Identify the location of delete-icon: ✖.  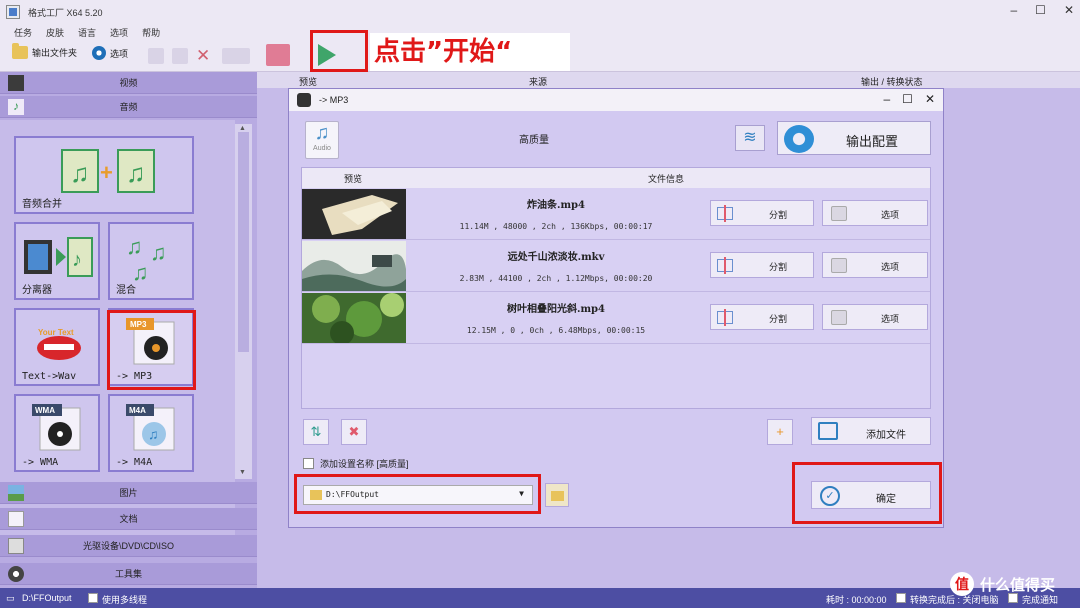
(354, 431).